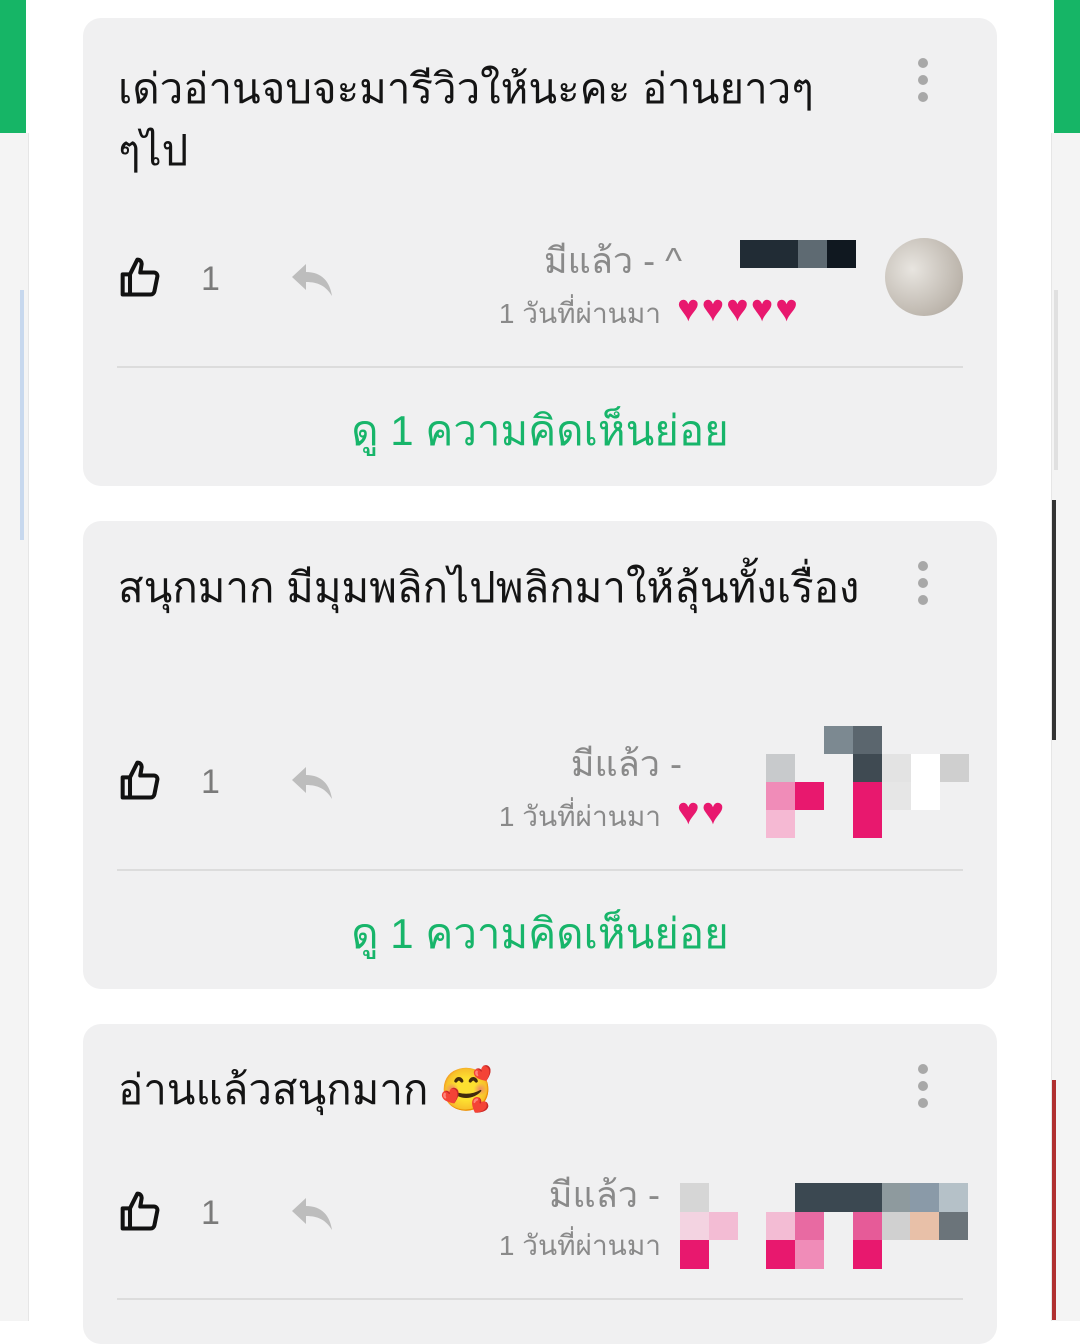 Image resolution: width=1080 pixels, height=1344 pixels. What do you see at coordinates (701, 812) in the screenshot?
I see `heart-rating: ♥ ♥` at bounding box center [701, 812].